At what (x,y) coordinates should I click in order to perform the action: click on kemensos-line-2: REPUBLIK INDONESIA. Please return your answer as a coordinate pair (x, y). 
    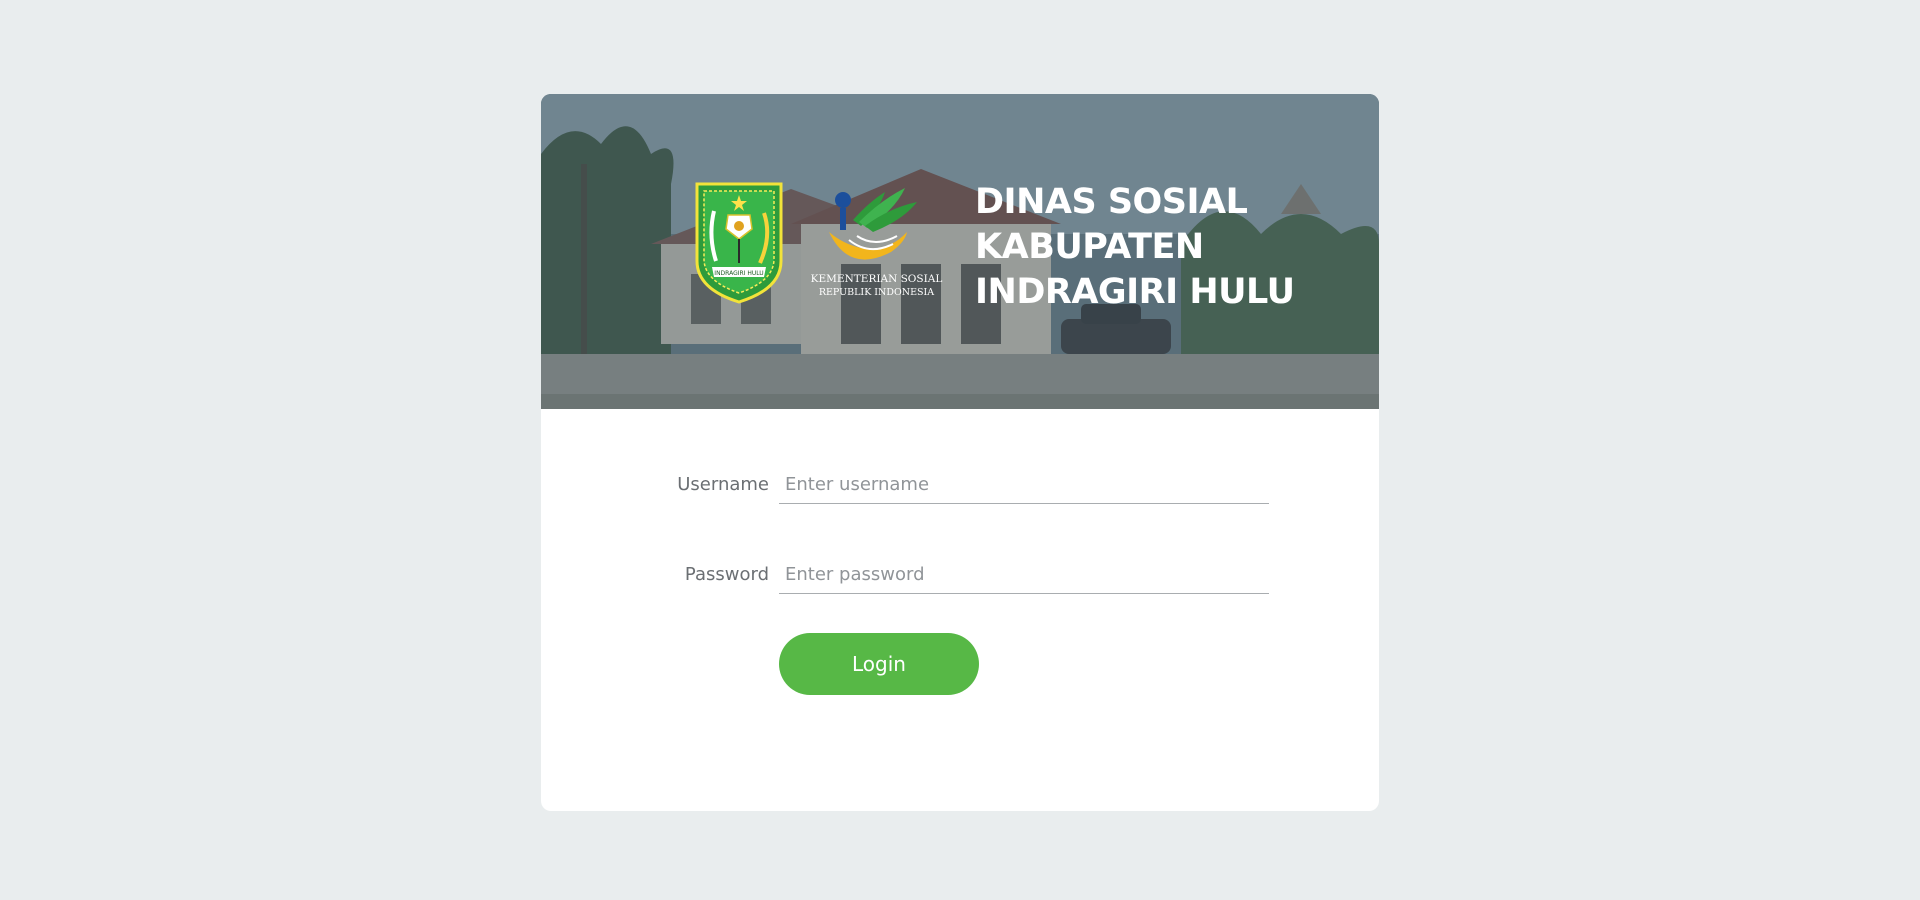
    Looking at the image, I should click on (876, 292).